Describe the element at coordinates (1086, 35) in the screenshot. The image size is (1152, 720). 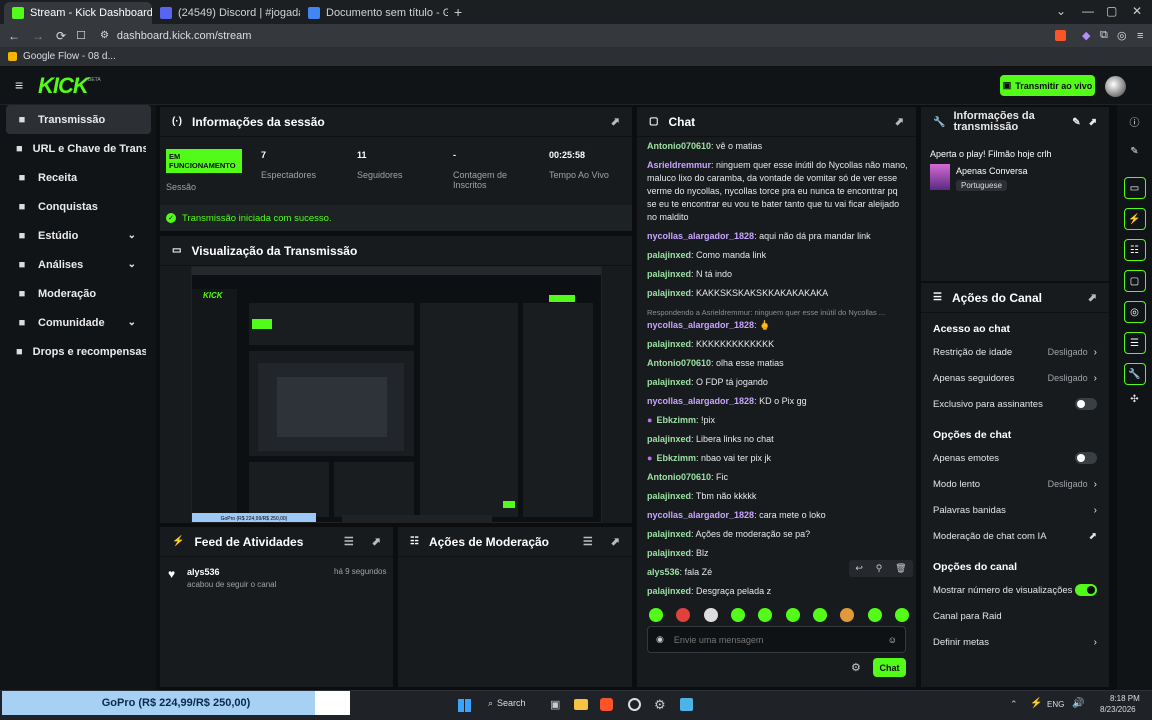
I see `extension-icon: ◆` at that location.